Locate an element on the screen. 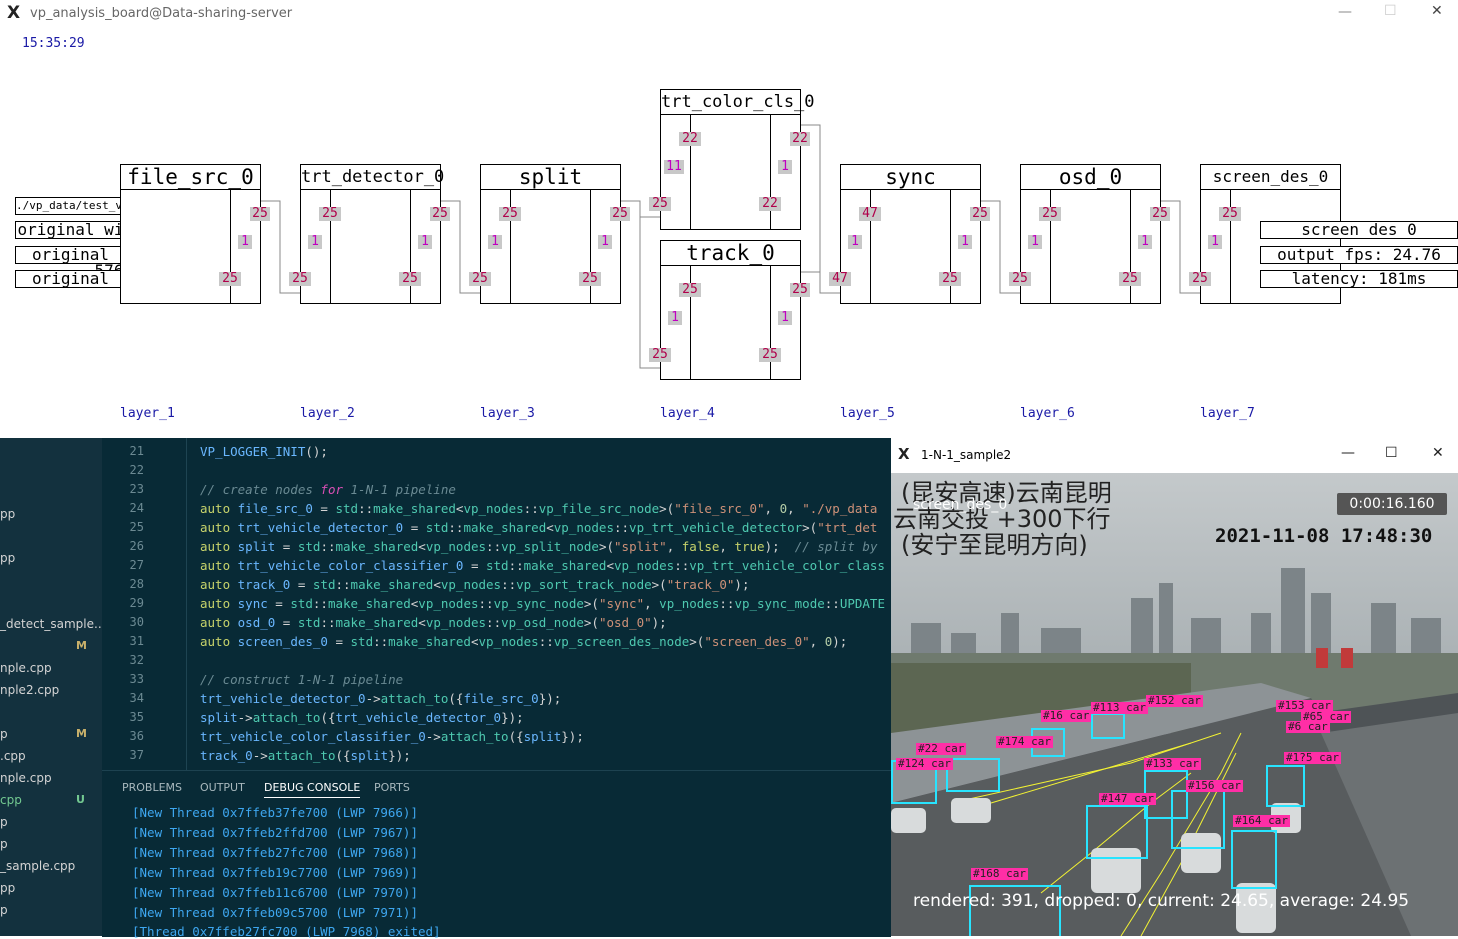 The height and width of the screenshot is (939, 1458). debug-line: [New Thread 0x7ffeb09c5700 (LWP 7971)] is located at coordinates (275, 912).